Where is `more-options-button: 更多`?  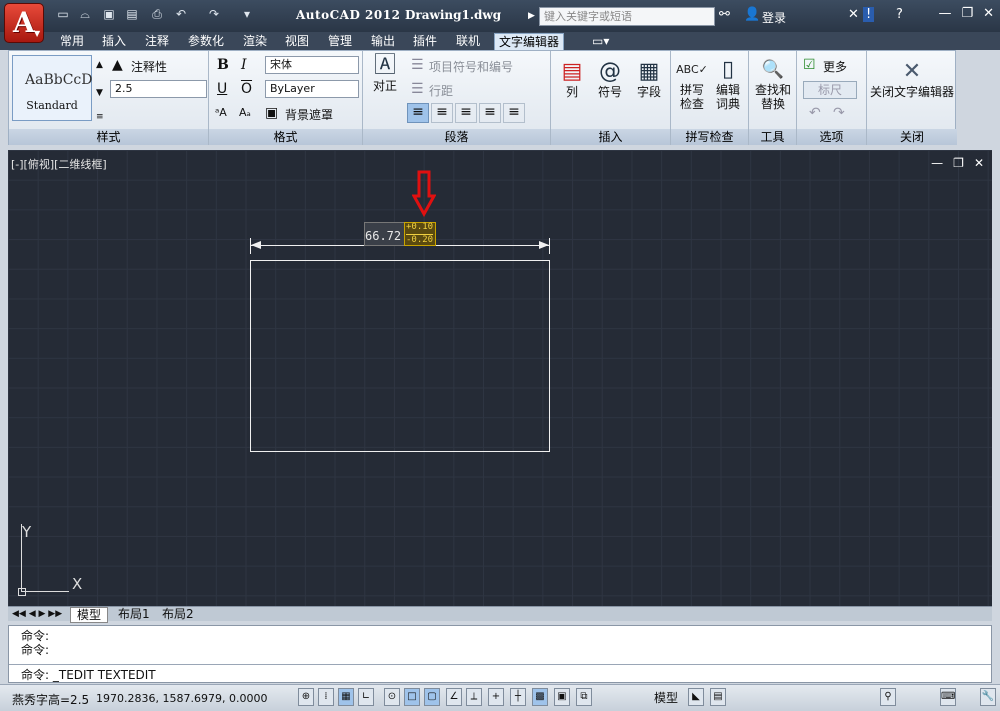
more-options-button: 更多 is located at coordinates (835, 66).